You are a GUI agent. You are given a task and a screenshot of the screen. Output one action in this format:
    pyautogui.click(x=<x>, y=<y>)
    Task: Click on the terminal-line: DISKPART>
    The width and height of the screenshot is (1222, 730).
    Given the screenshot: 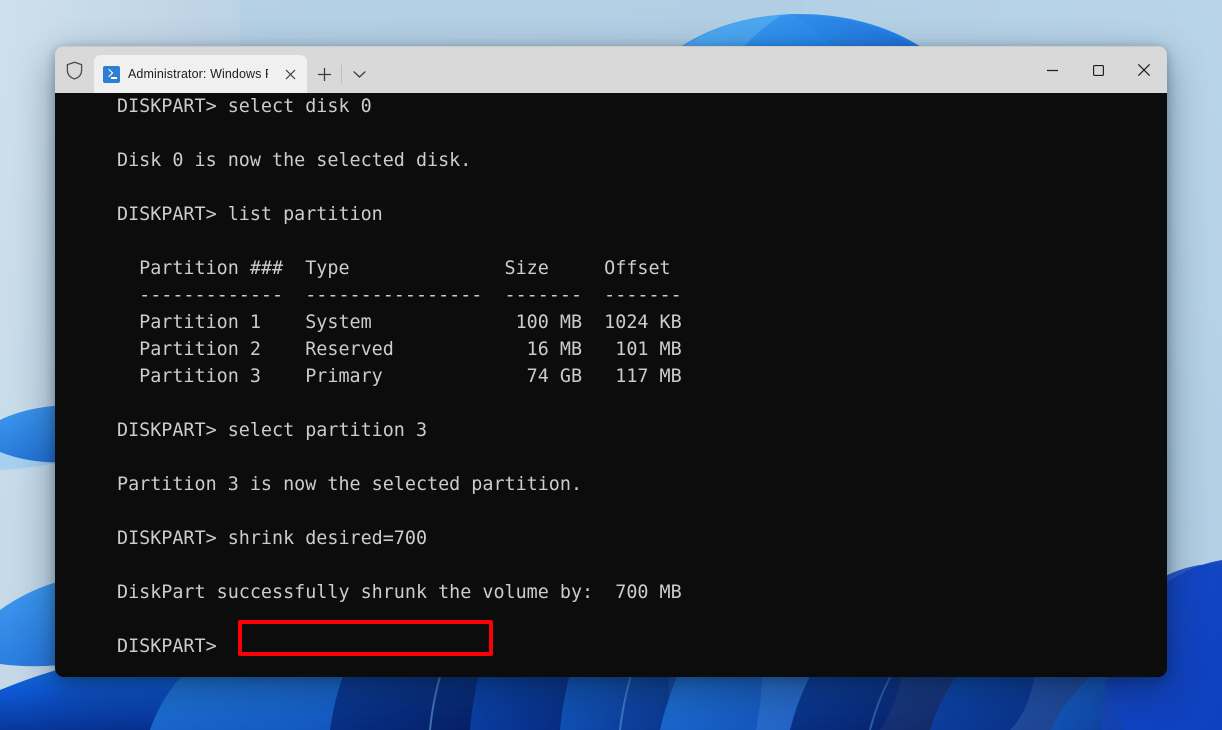 What is the action you would take?
    pyautogui.click(x=172, y=646)
    